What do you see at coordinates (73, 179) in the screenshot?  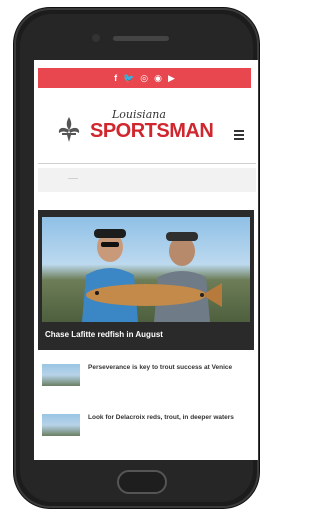 I see `search-placeholder: ——` at bounding box center [73, 179].